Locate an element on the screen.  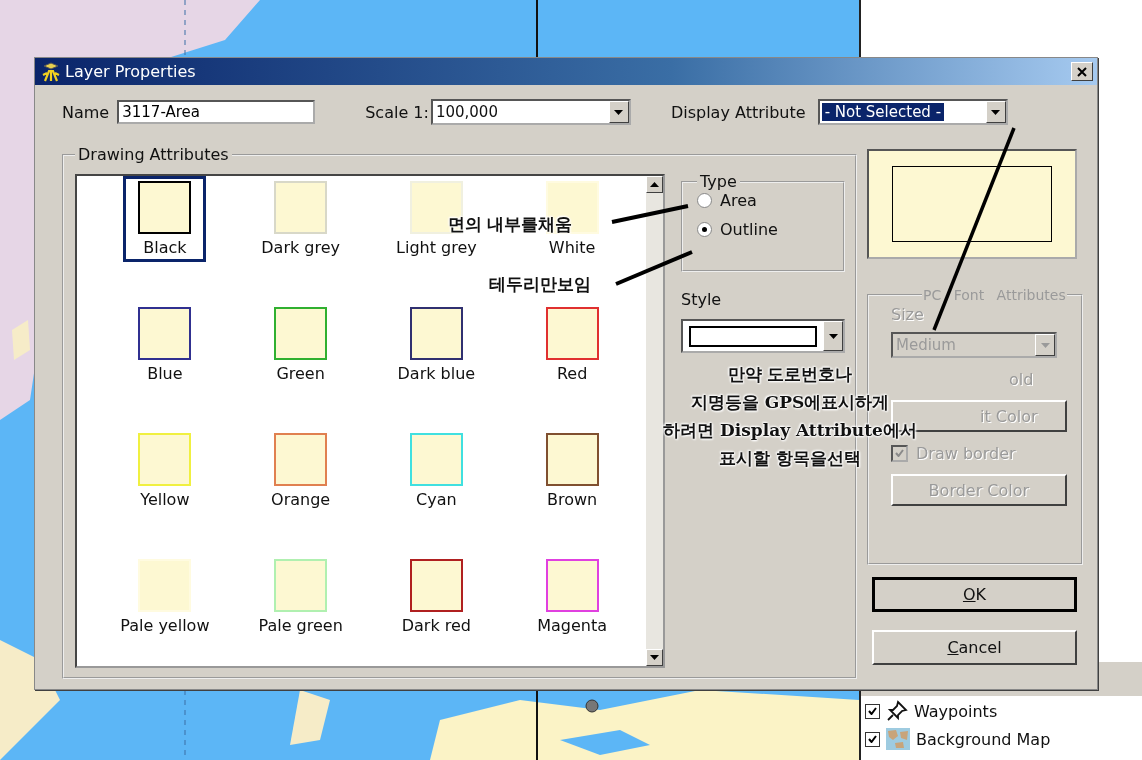
scrollbar is located at coordinates (654, 421).